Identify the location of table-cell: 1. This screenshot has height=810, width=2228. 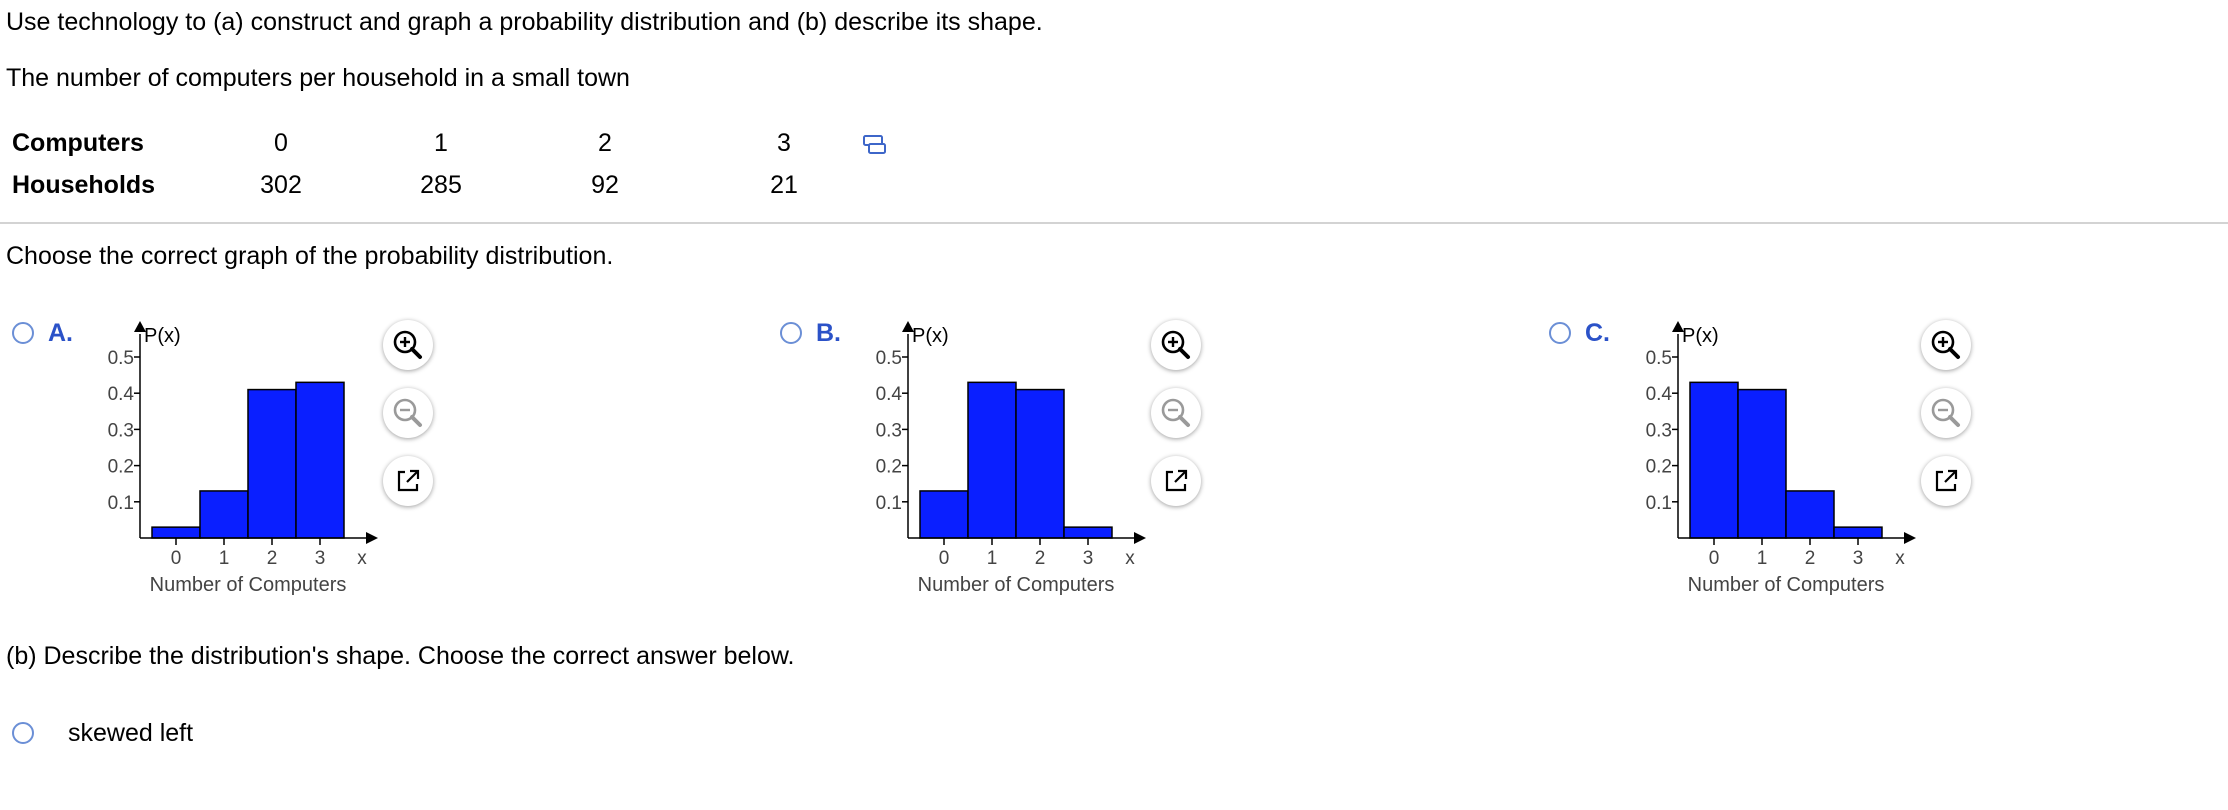
(441, 142).